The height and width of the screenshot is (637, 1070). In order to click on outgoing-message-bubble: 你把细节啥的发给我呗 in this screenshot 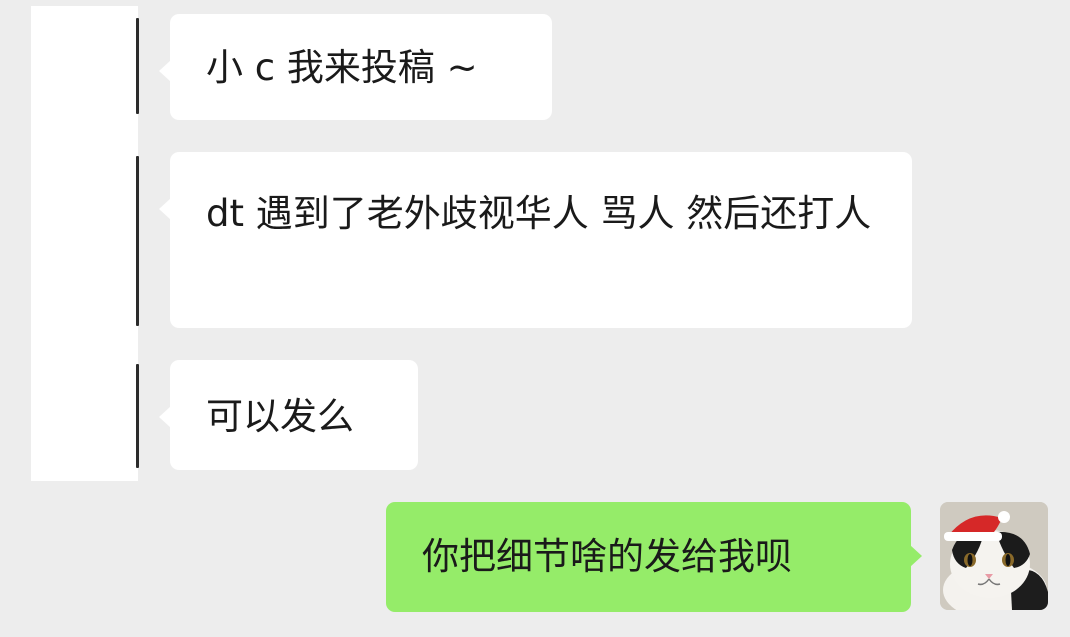, I will do `click(654, 557)`.